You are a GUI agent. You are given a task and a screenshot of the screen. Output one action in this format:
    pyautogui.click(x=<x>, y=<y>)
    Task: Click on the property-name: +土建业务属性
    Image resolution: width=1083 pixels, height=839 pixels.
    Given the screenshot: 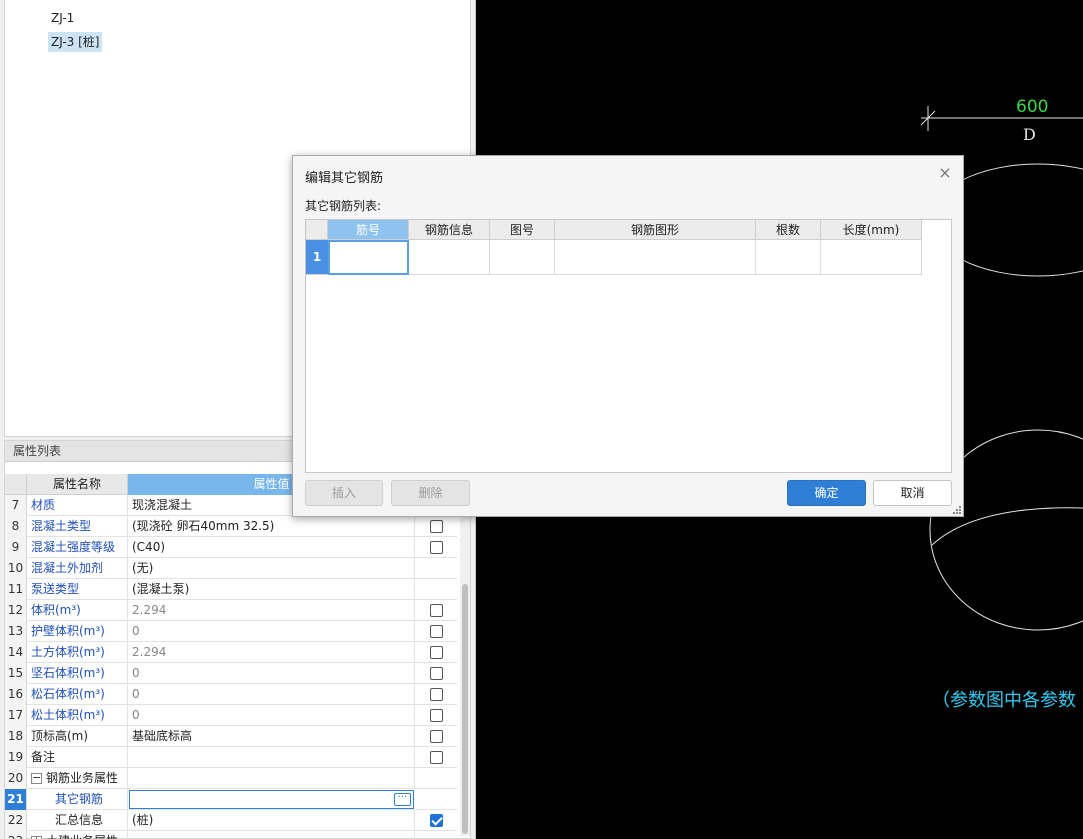 What is the action you would take?
    pyautogui.click(x=77, y=835)
    